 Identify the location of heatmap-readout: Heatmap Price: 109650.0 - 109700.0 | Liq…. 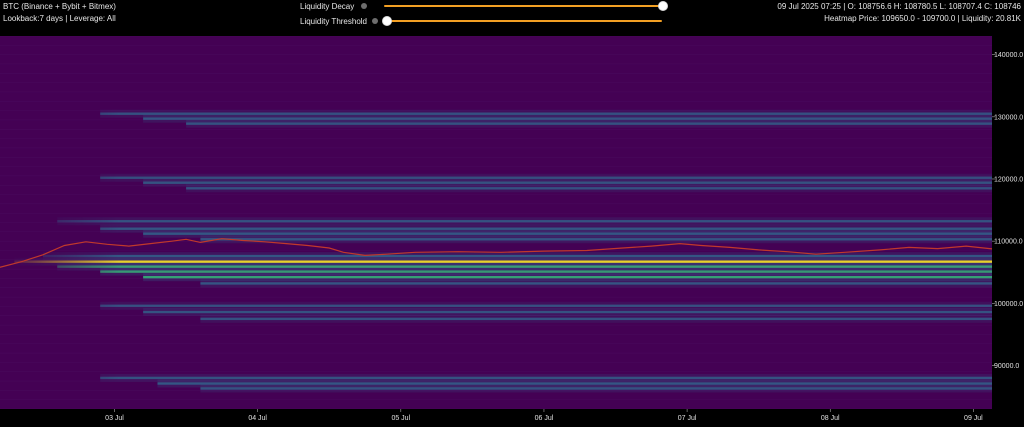
(922, 18).